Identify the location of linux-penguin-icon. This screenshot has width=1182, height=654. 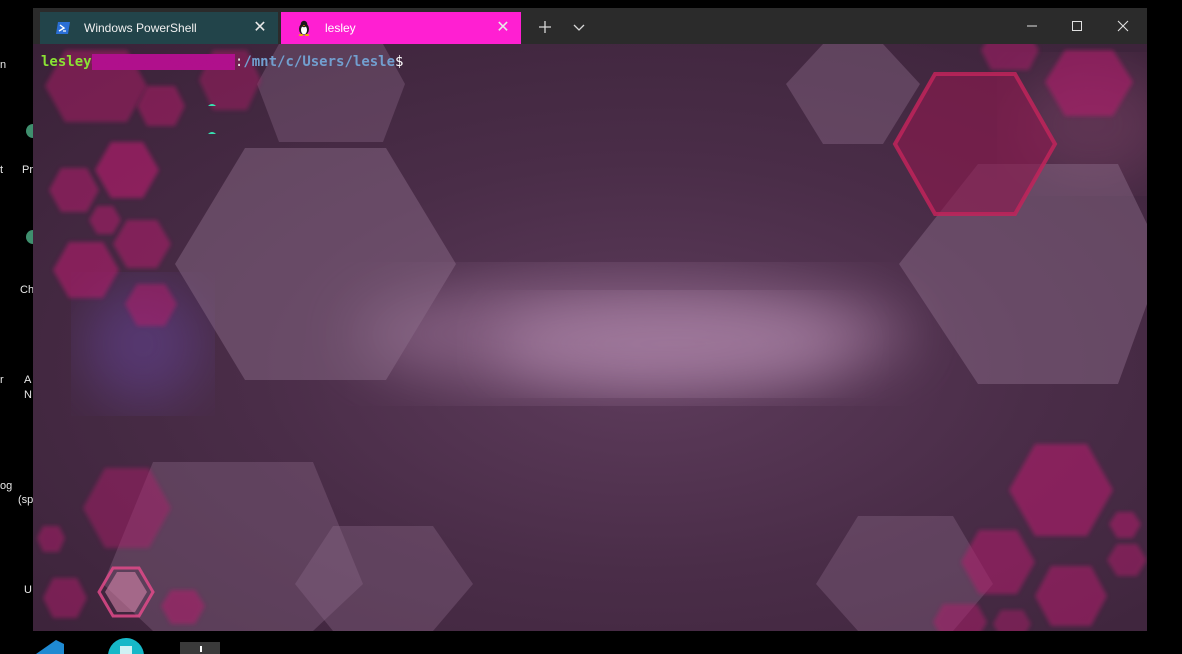
(304, 28).